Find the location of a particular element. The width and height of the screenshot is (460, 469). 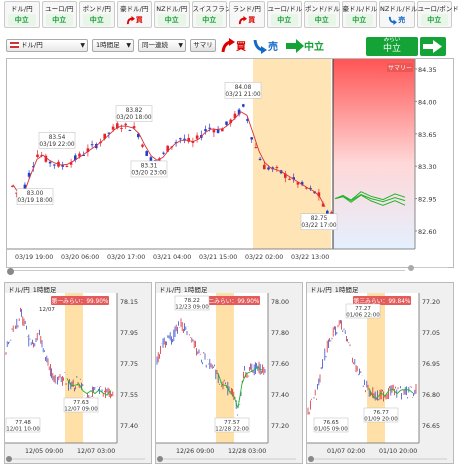

chart-toolbar: ドル/円 ▼ 1時間足 ▼ 同一連続 ▼ サマリ 買 売 中立 みらい 中立 is located at coordinates (230, 46).